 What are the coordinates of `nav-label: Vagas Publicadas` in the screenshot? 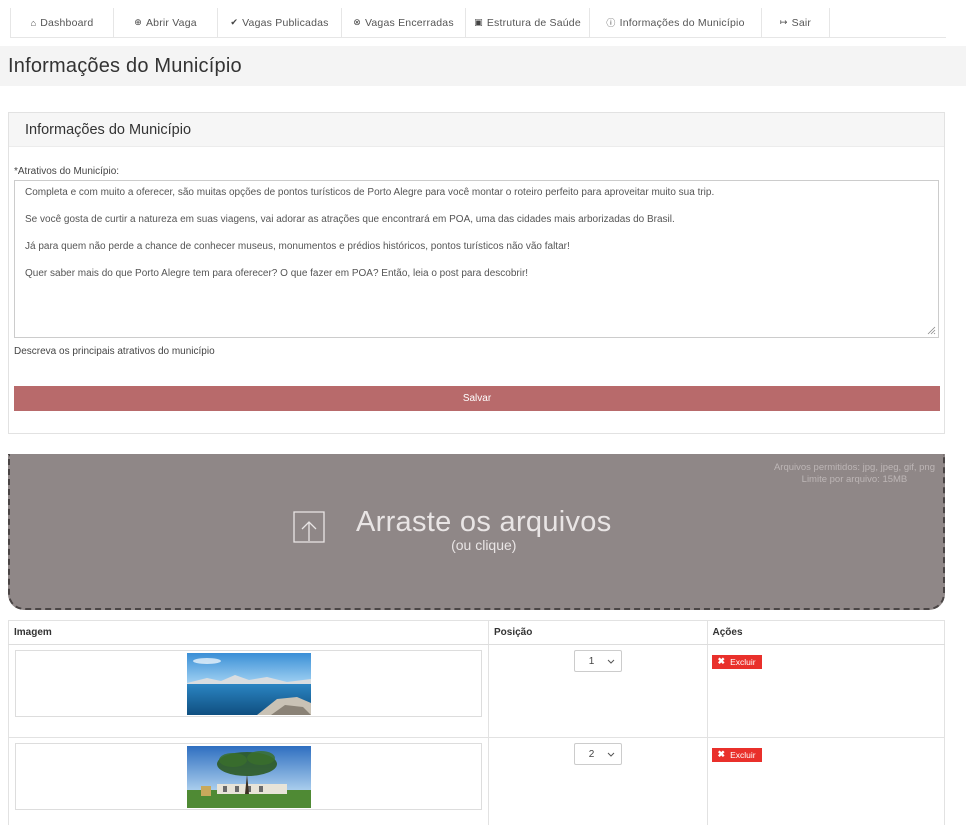 It's located at (285, 22).